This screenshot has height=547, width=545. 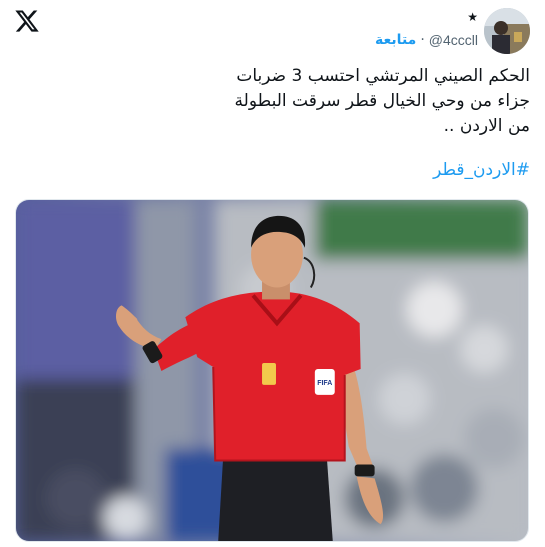 What do you see at coordinates (481, 170) in the screenshot?
I see `hashtag-link: #الاردن_قطر` at bounding box center [481, 170].